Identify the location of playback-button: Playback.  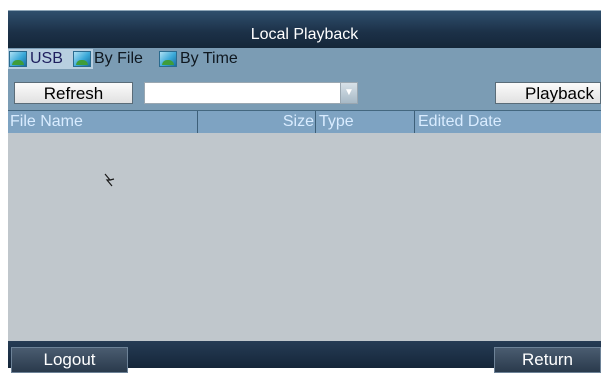
(548, 93).